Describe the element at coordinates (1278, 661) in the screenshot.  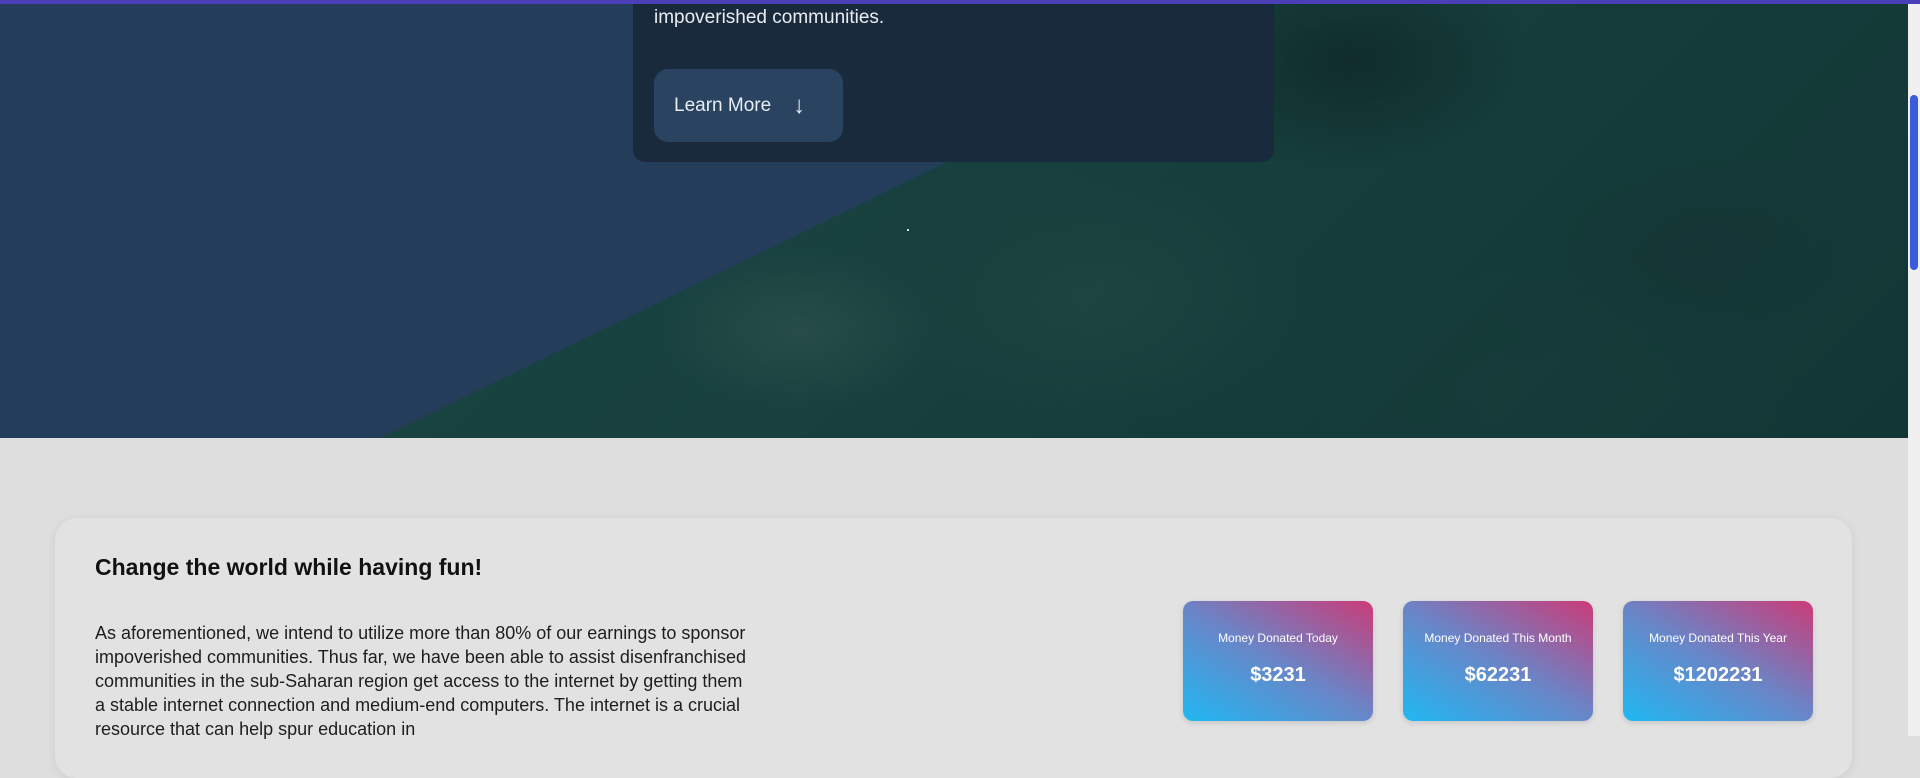
I see `stat-card-today: Money Donated Today $3231` at that location.